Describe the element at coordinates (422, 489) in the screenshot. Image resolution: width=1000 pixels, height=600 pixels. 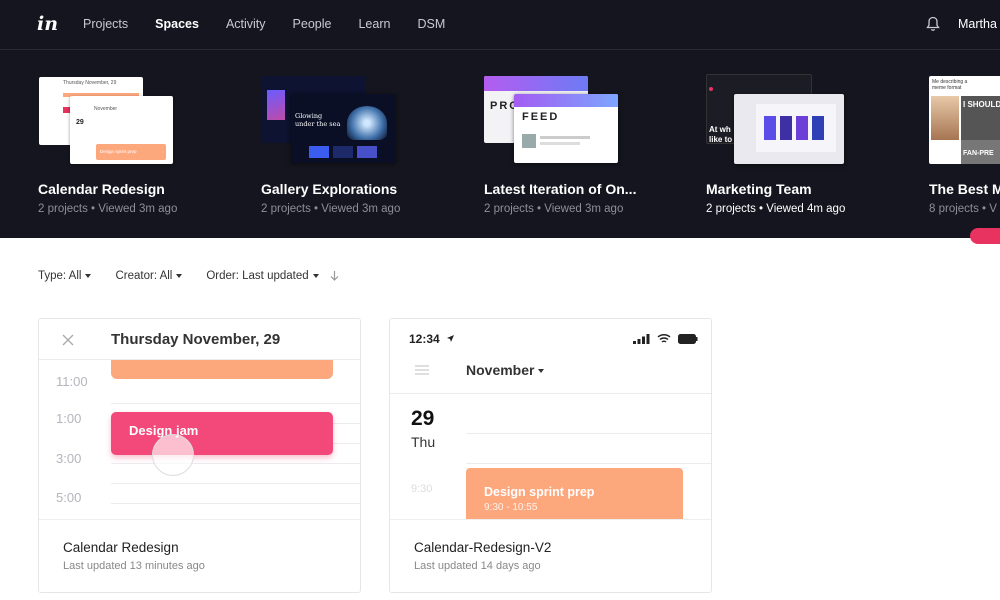
I see `time-label: 9:30` at that location.